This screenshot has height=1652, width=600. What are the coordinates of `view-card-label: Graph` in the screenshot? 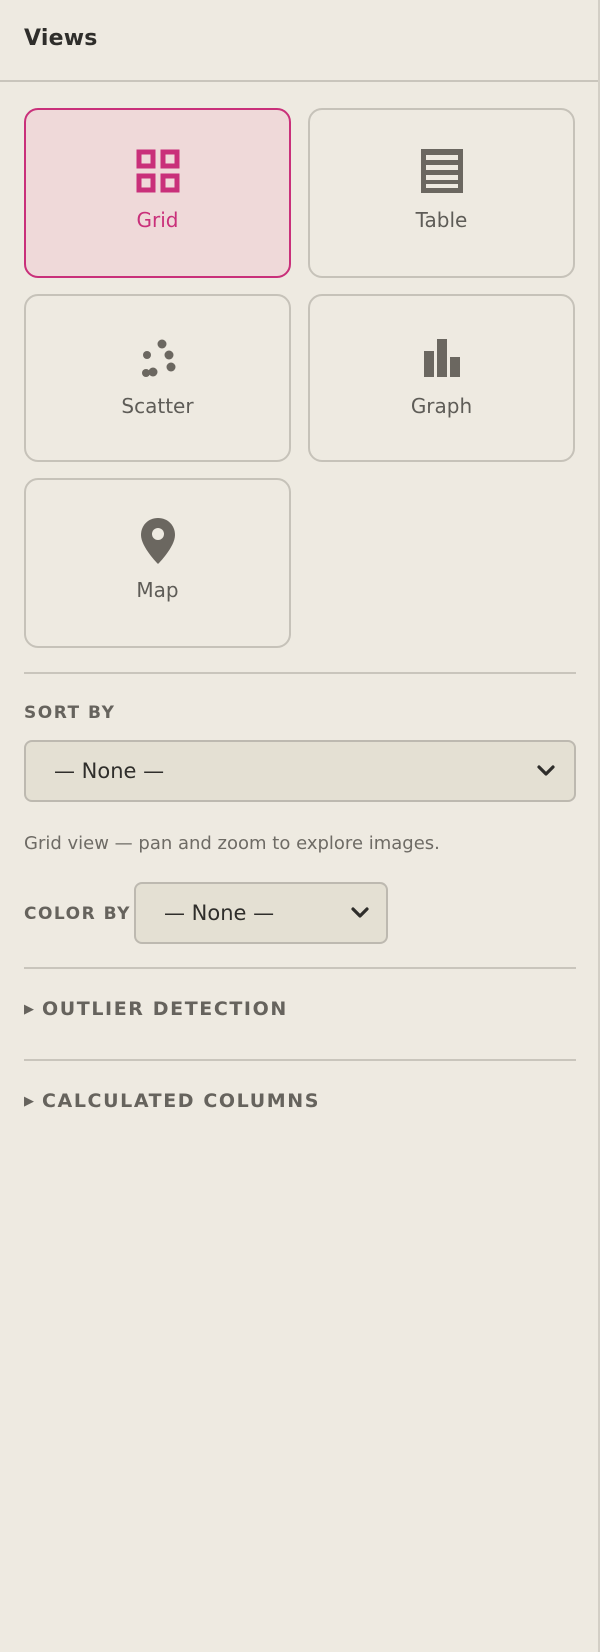 It's located at (441, 406).